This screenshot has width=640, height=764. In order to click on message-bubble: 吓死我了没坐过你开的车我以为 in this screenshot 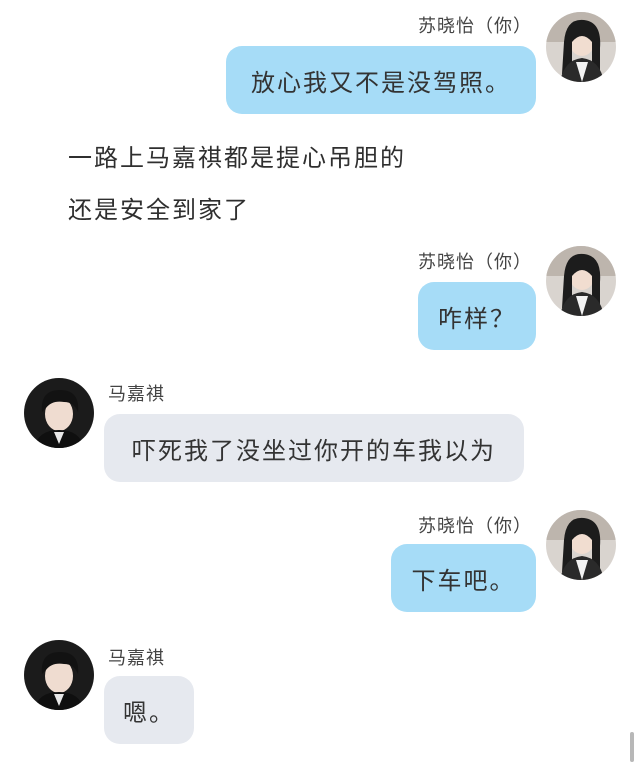, I will do `click(314, 448)`.